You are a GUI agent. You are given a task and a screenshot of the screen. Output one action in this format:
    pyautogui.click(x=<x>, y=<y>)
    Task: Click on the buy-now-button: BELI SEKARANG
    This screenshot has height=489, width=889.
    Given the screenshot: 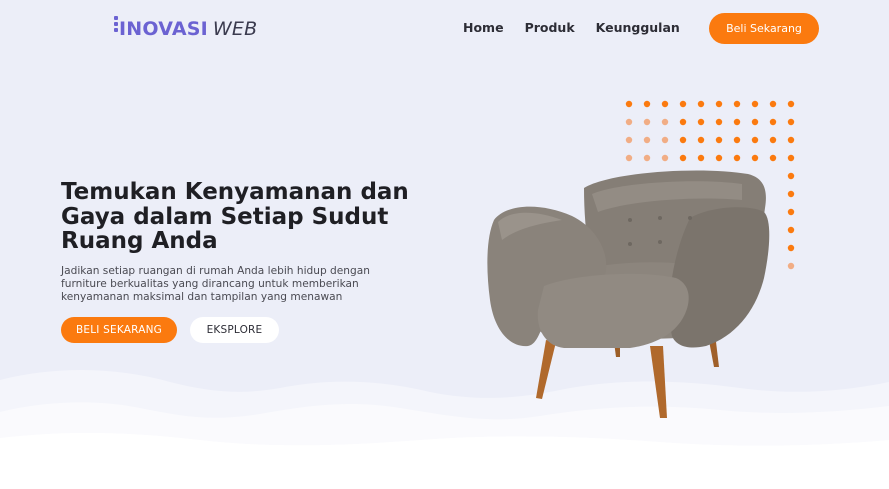 What is the action you would take?
    pyautogui.click(x=119, y=330)
    